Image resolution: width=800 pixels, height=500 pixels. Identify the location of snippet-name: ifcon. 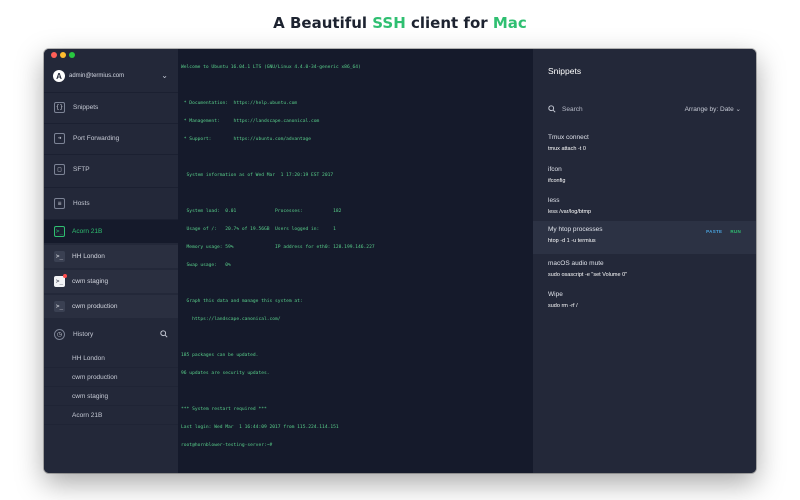
(555, 169).